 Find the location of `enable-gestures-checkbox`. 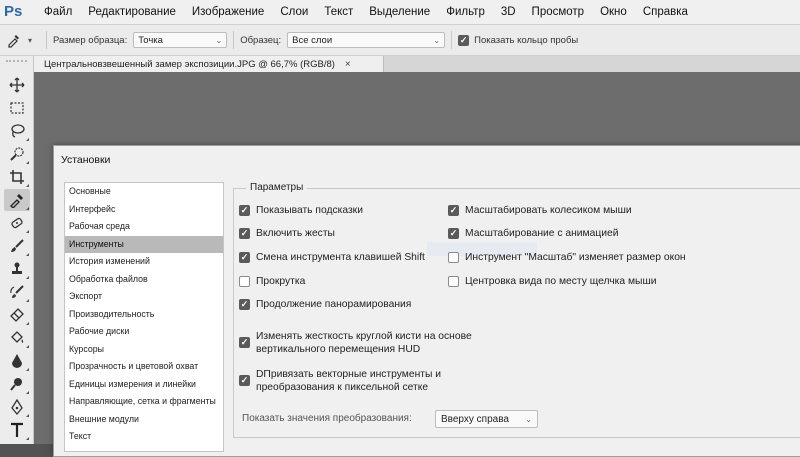

enable-gestures-checkbox is located at coordinates (244, 233).